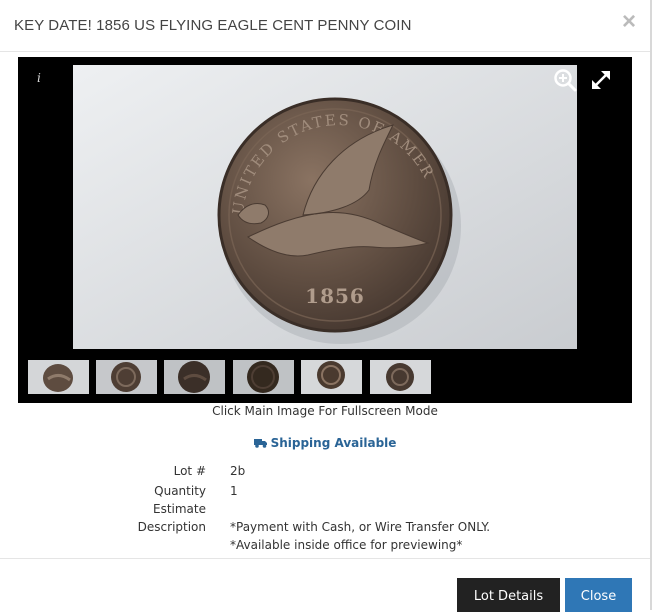 This screenshot has width=652, height=616. I want to click on quantity-row: Quantity 1, so click(325, 493).